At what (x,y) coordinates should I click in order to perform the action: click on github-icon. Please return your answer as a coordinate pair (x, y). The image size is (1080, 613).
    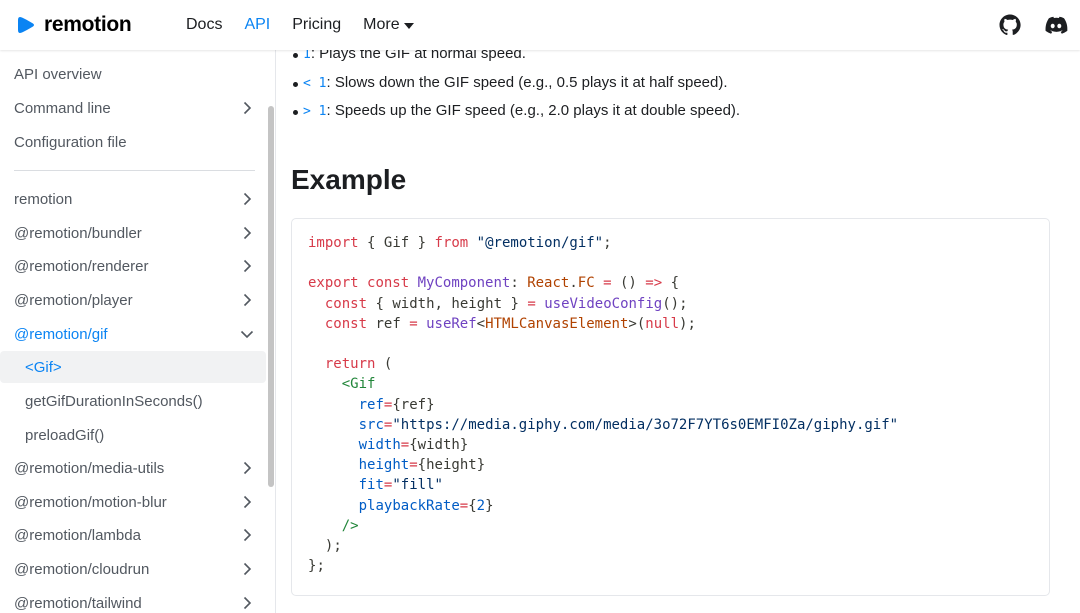
    Looking at the image, I should click on (1010, 25).